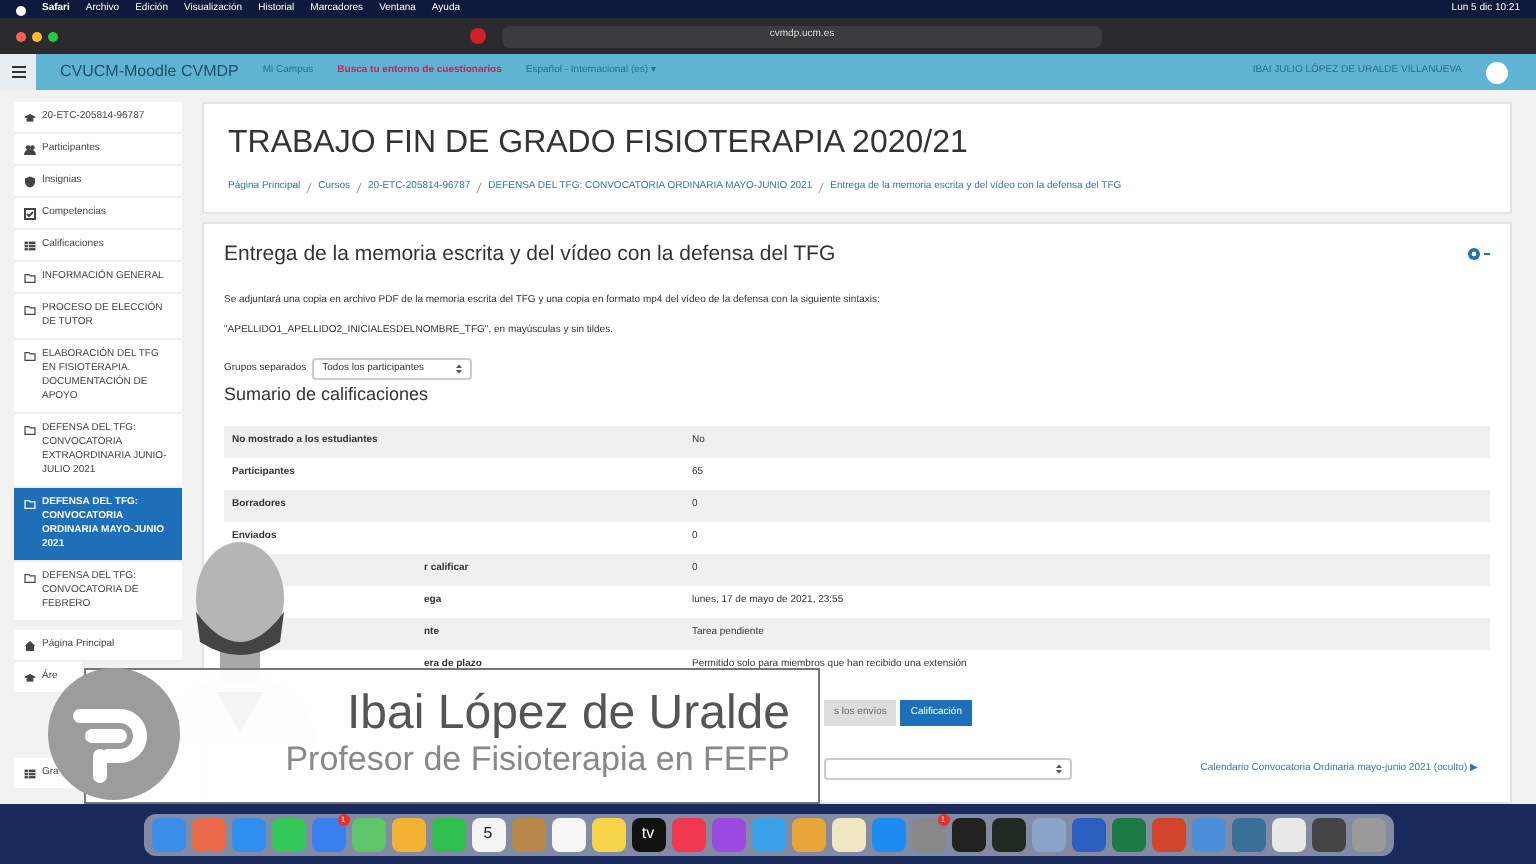 The height and width of the screenshot is (864, 1536). I want to click on app-icon-label: 5, so click(488, 834).